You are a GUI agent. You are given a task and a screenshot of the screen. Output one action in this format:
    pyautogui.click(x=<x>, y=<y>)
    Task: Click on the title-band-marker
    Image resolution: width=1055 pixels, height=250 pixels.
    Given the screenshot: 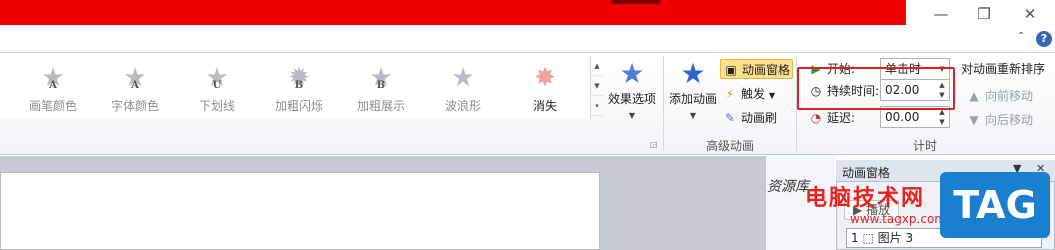 What is the action you would take?
    pyautogui.click(x=635, y=2)
    